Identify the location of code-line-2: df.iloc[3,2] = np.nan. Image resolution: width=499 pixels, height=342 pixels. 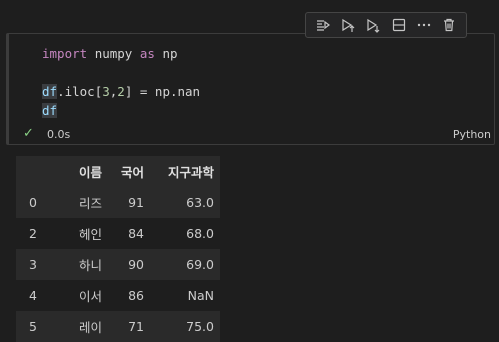
(121, 91).